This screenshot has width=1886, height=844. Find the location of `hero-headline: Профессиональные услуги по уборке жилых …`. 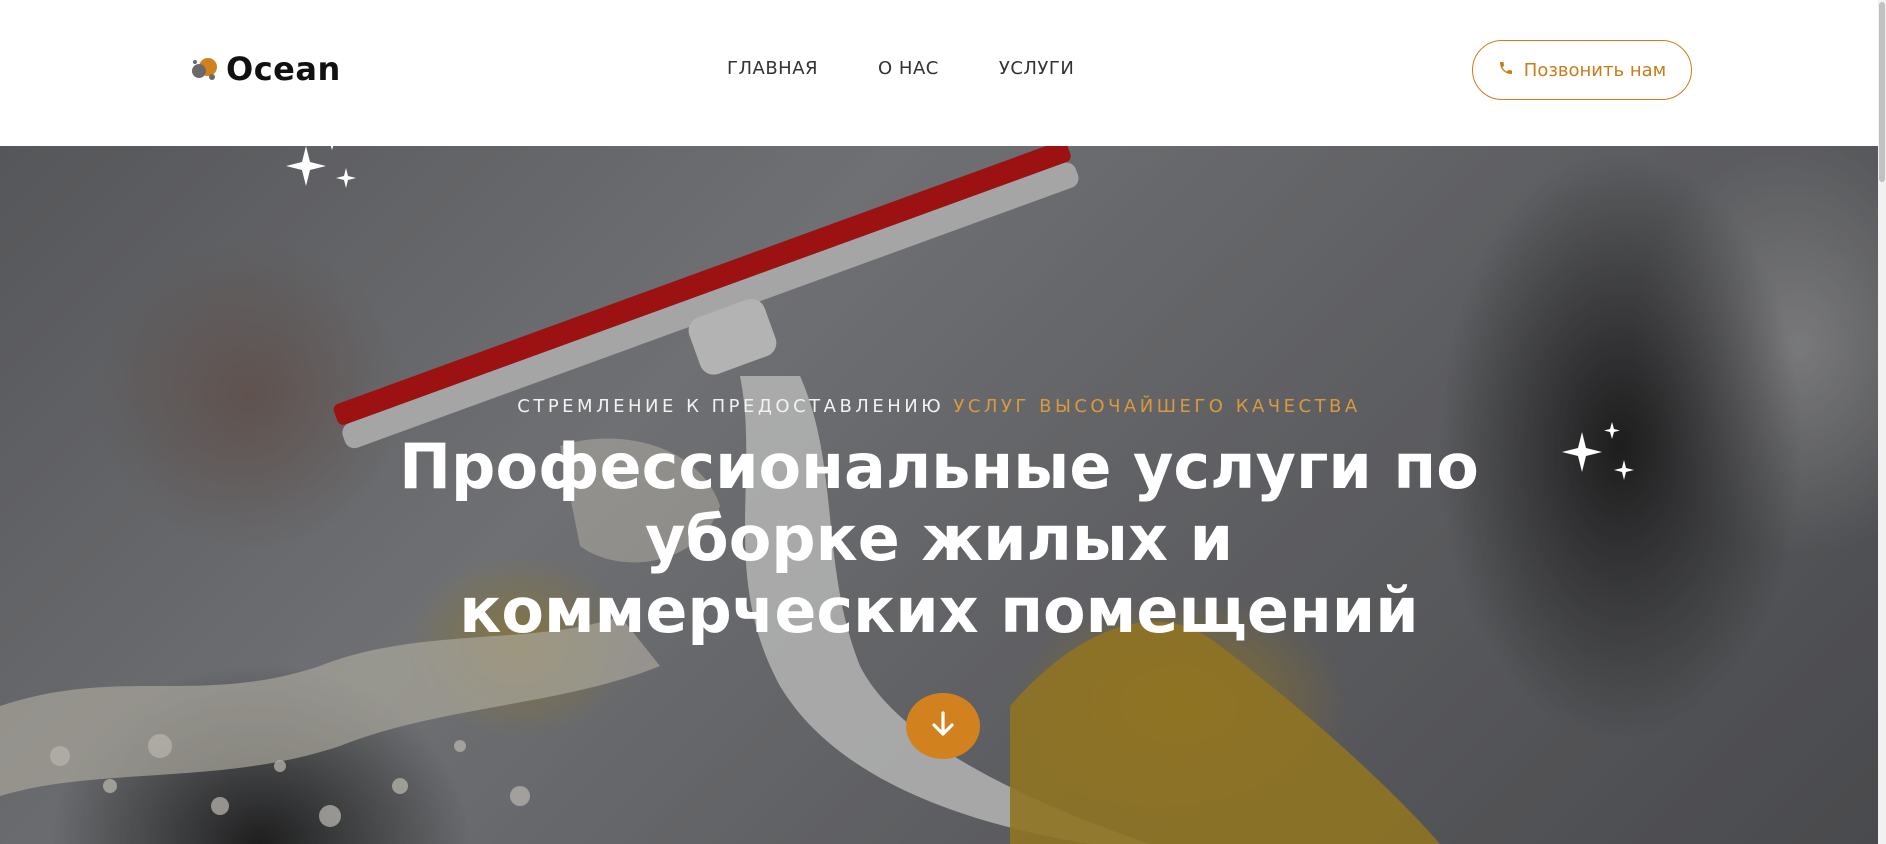

hero-headline: Профессиональные услуги по уборке жилых … is located at coordinates (939, 538).